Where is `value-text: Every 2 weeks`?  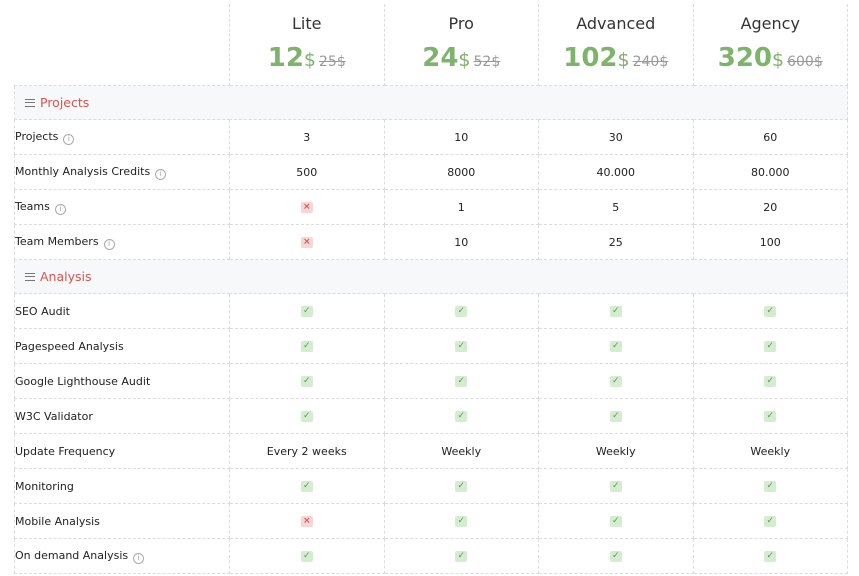
value-text: Every 2 weeks is located at coordinates (306, 451).